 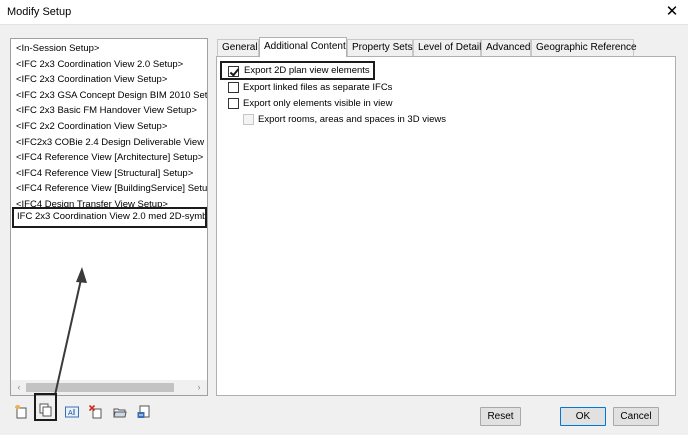 What do you see at coordinates (233, 103) in the screenshot?
I see `visible-only-checkbox` at bounding box center [233, 103].